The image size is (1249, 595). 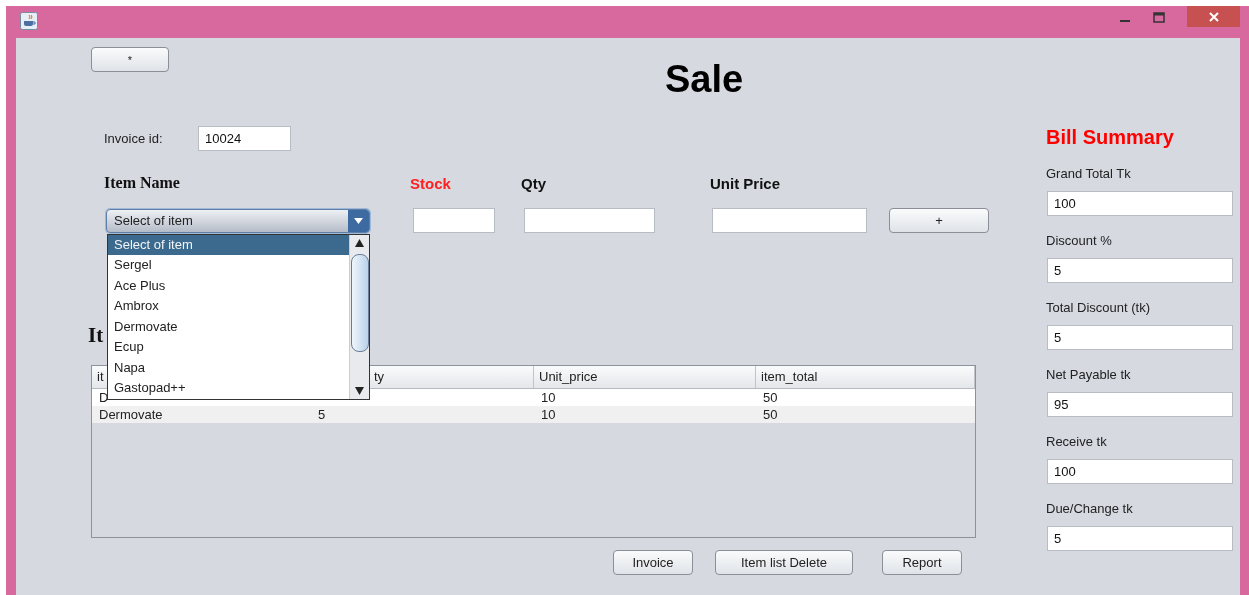 I want to click on scrollbar, so click(x=359, y=316).